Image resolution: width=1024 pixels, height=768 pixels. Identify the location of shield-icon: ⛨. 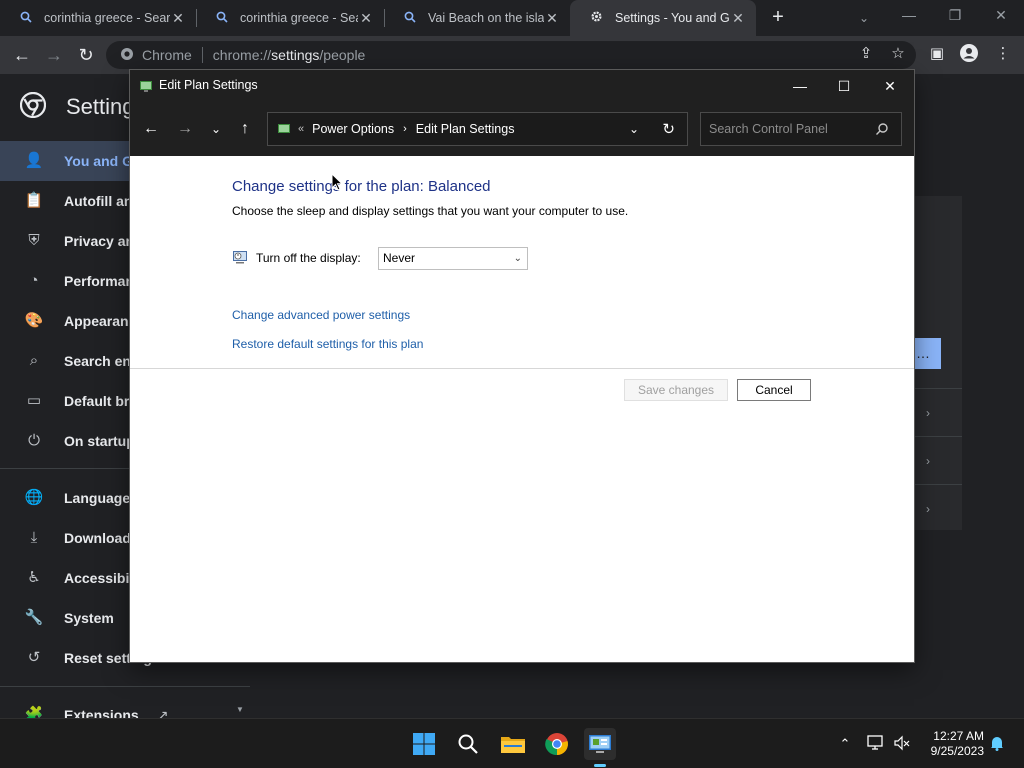
(34, 240).